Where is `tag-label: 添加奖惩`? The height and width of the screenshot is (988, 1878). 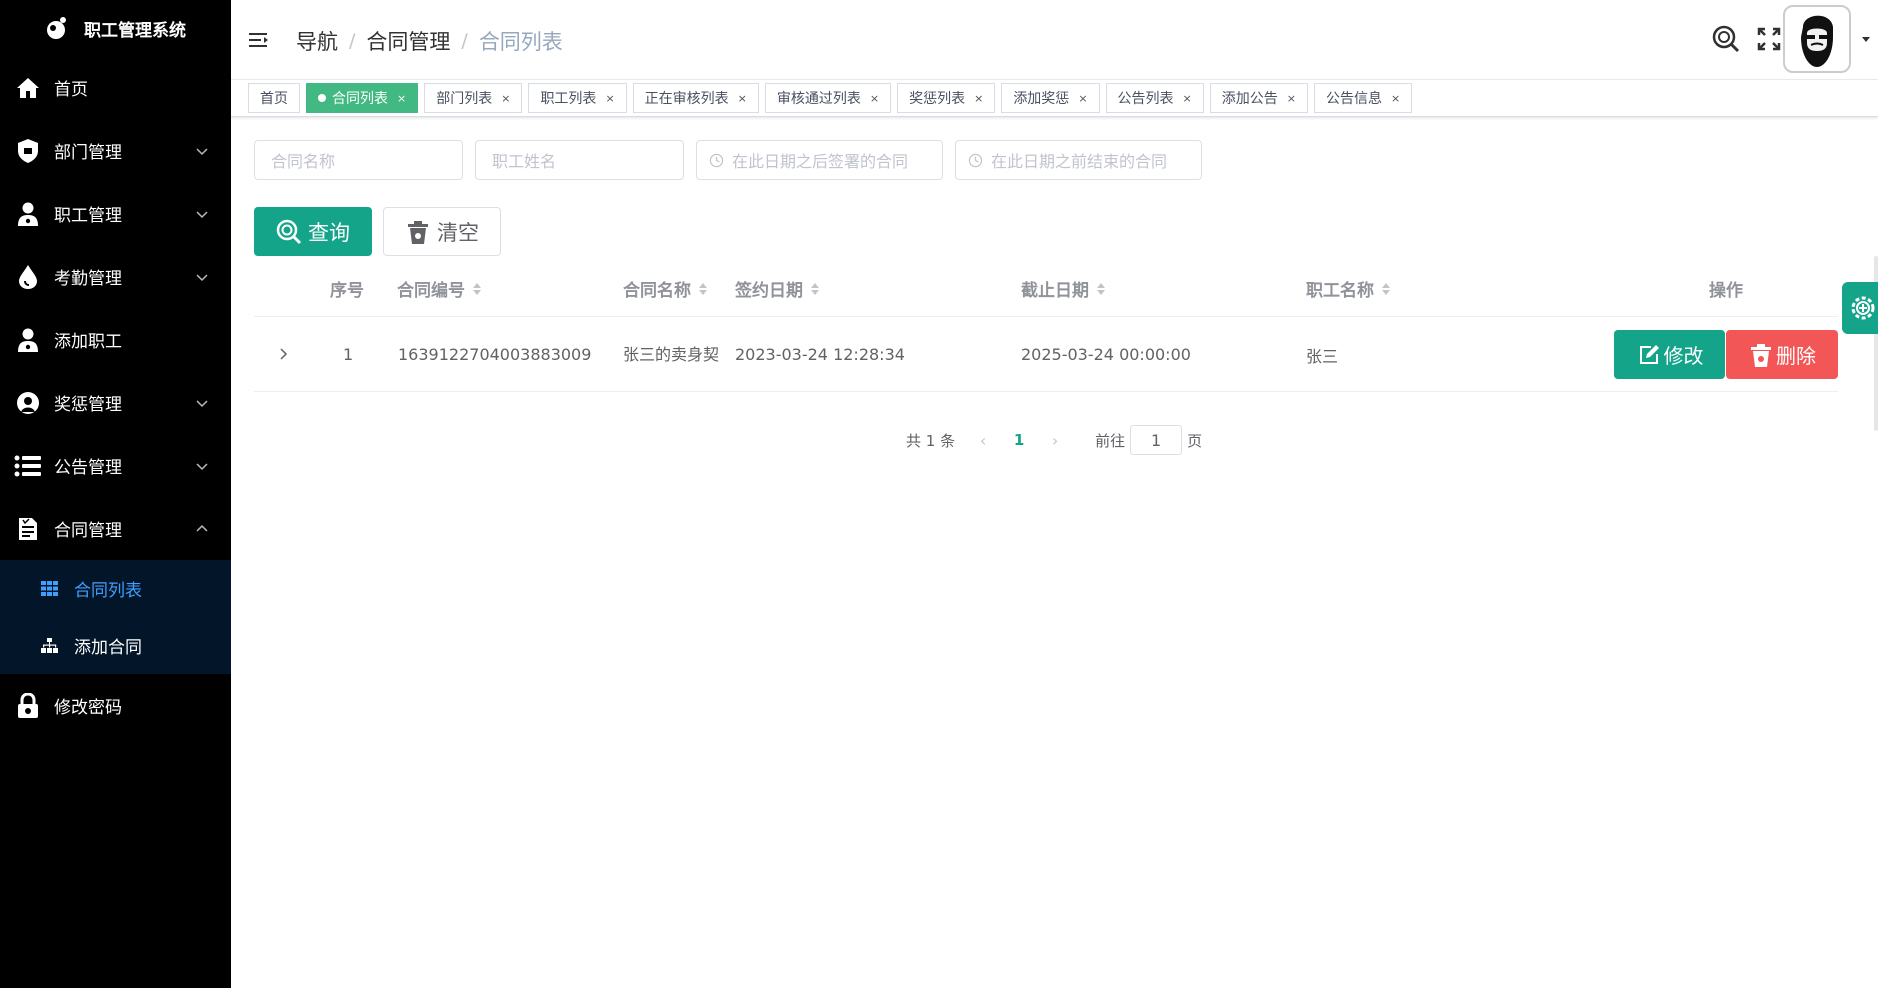 tag-label: 添加奖惩 is located at coordinates (1041, 99).